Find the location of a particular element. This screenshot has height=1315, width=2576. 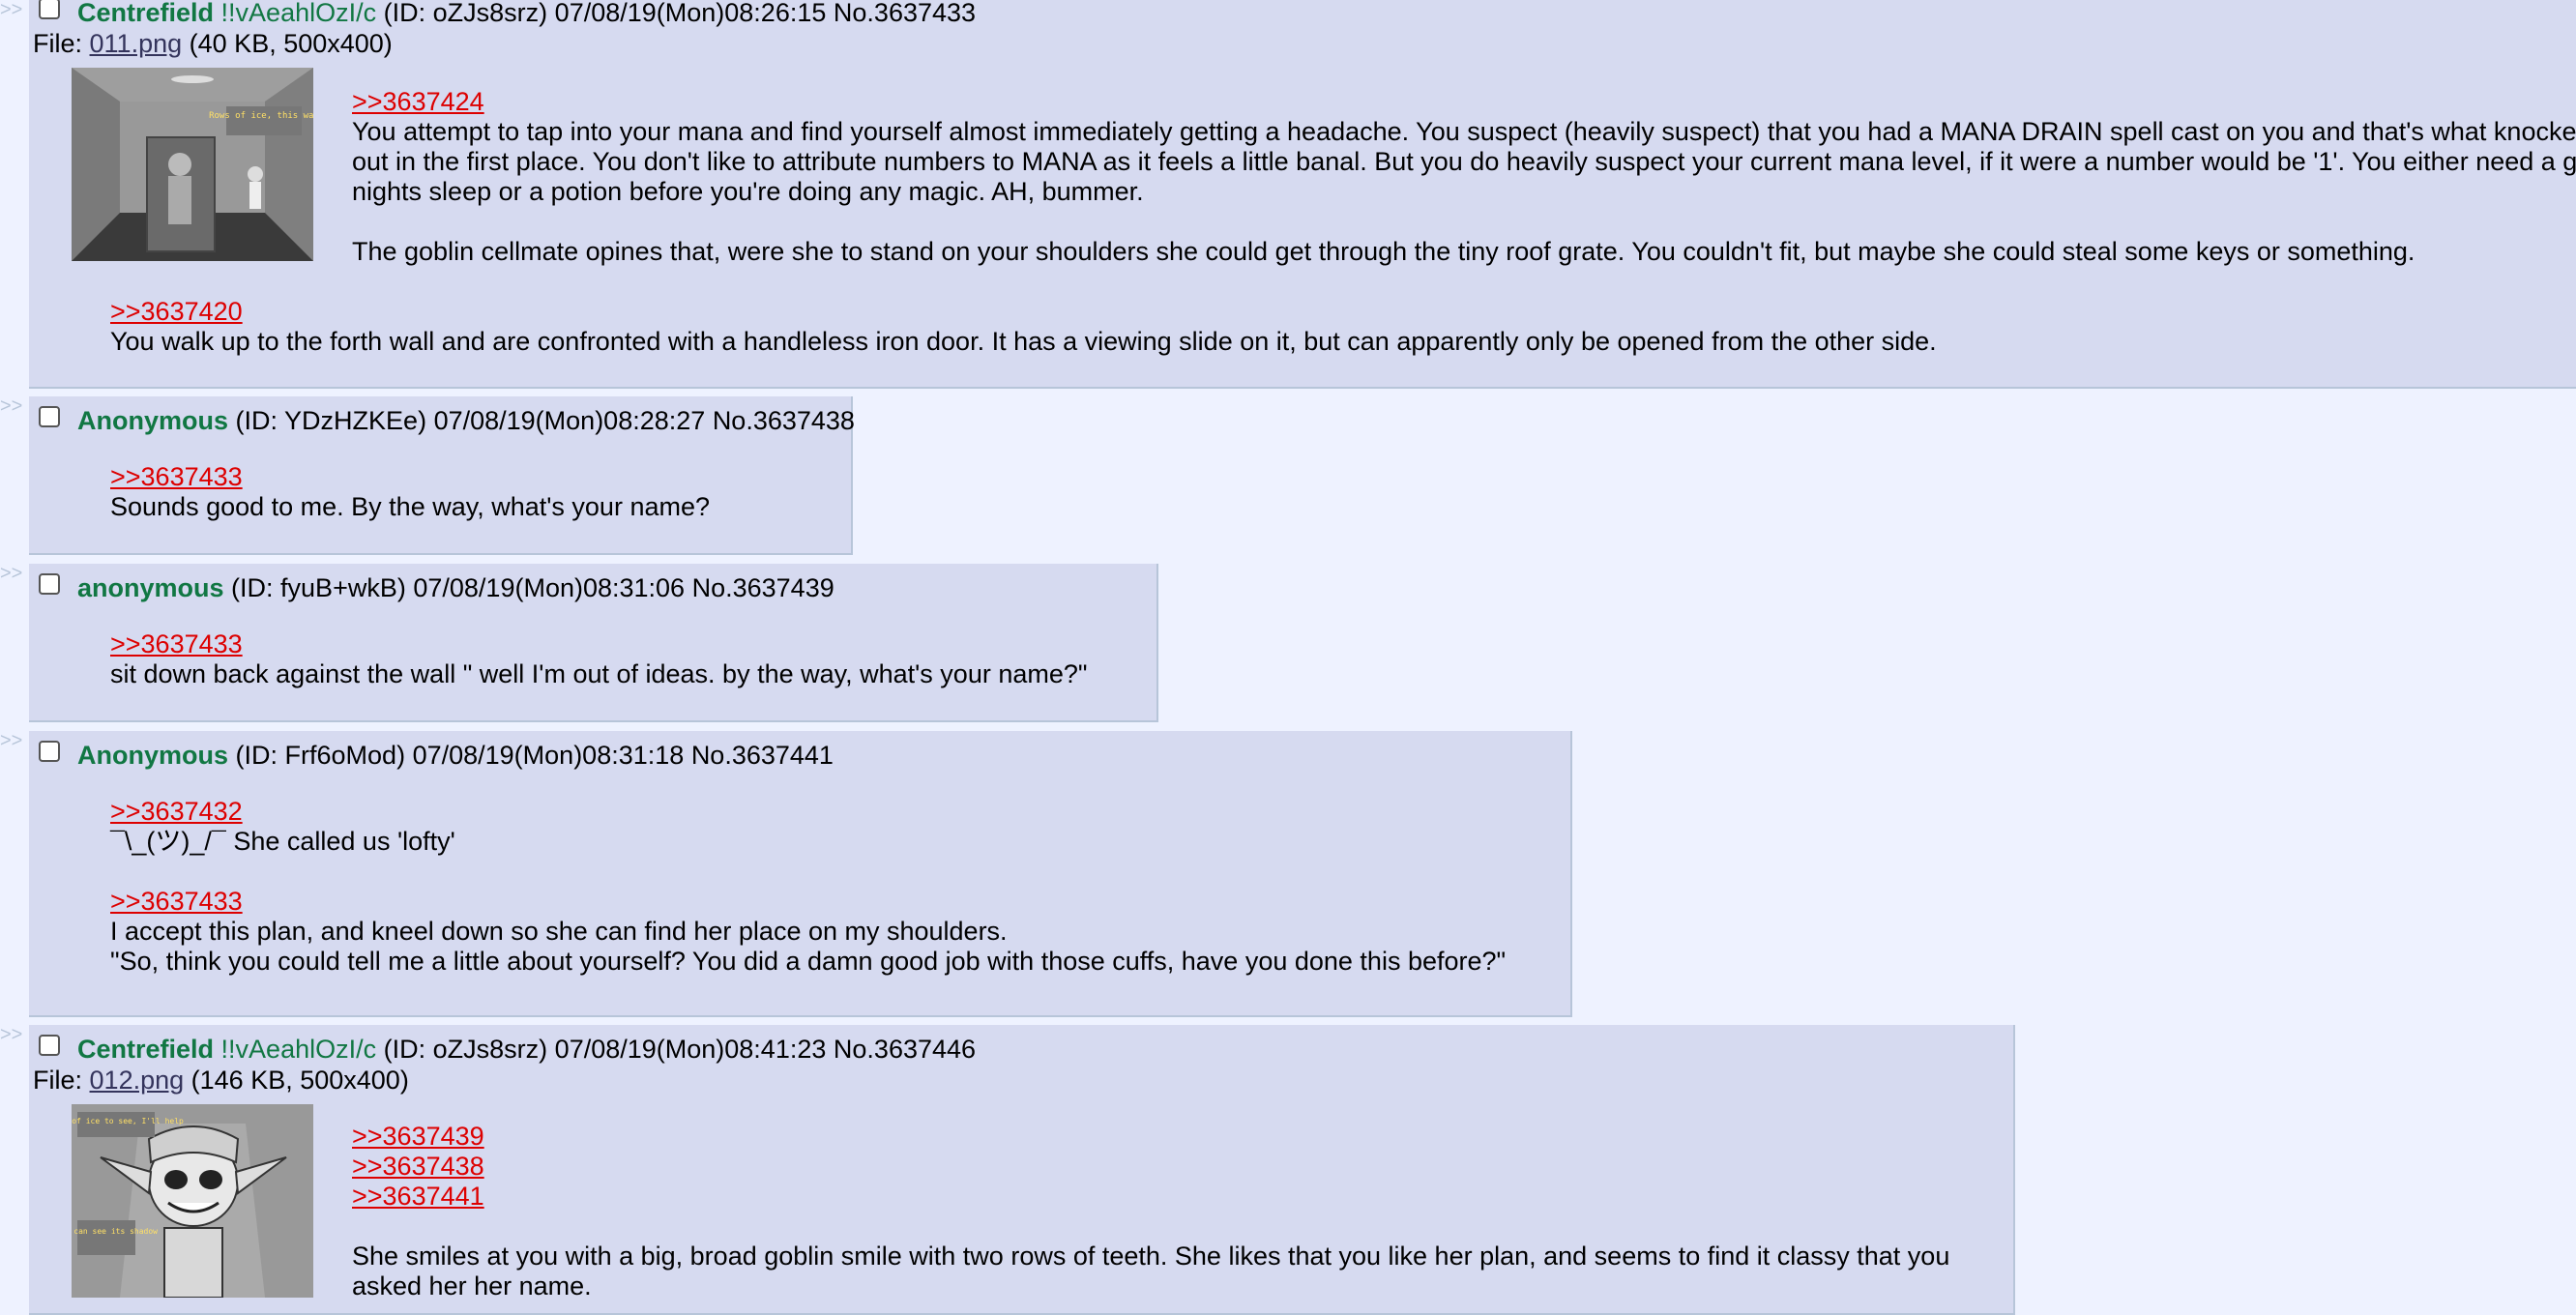

quote-link: >>3637438 is located at coordinates (1150, 1167).